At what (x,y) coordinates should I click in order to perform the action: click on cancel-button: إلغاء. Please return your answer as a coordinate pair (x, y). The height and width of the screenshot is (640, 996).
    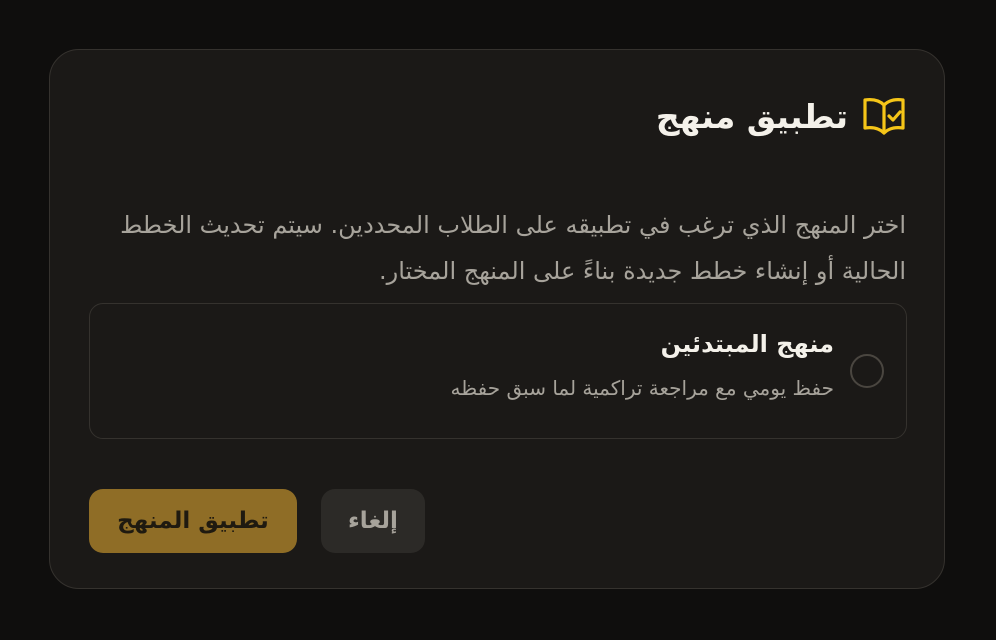
    Looking at the image, I should click on (373, 521).